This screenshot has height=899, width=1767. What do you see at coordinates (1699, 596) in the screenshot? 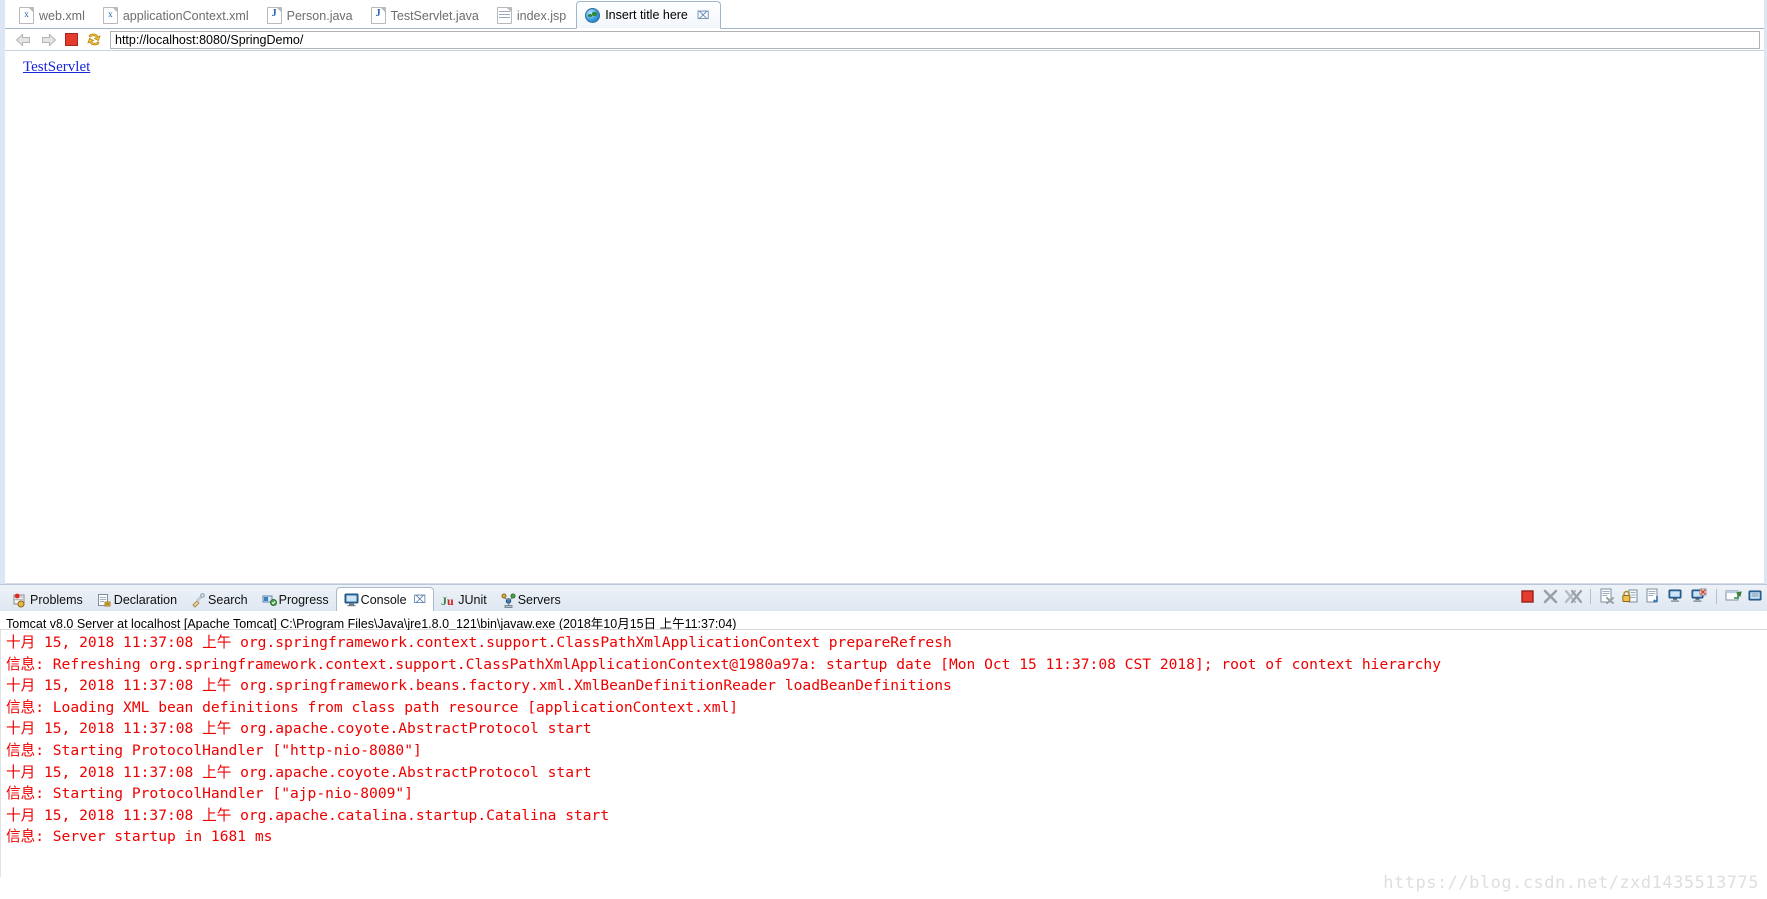
I see `display-selected-console-button` at bounding box center [1699, 596].